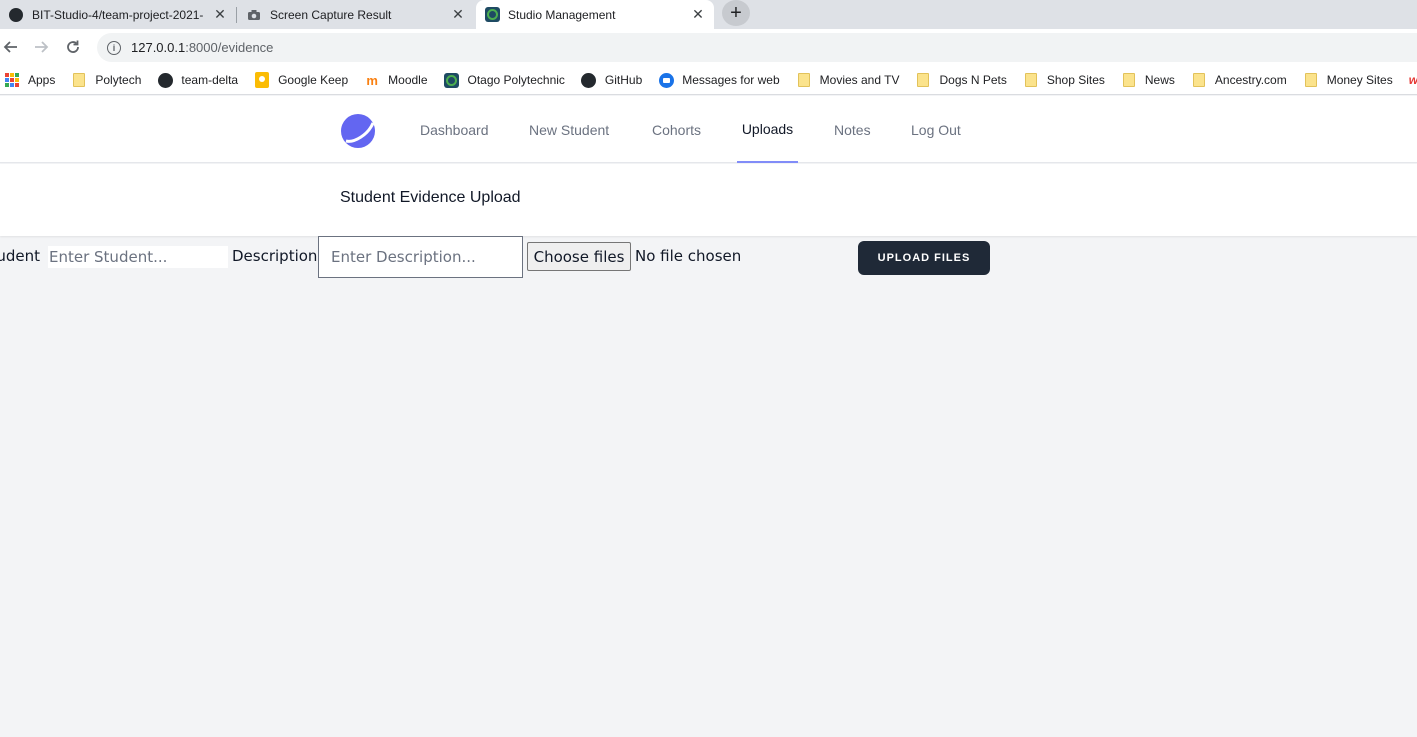  What do you see at coordinates (254, 15) in the screenshot?
I see `camera-icon` at bounding box center [254, 15].